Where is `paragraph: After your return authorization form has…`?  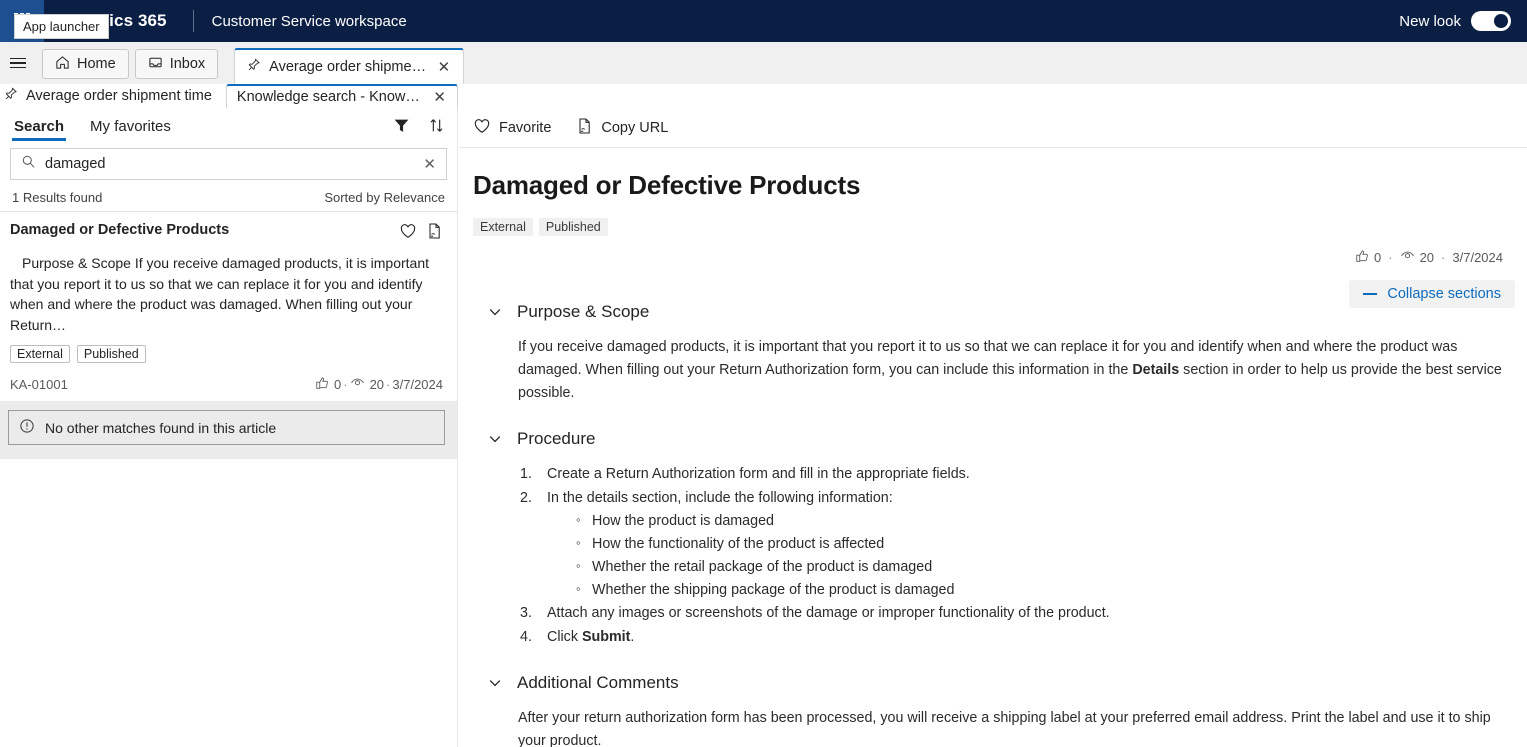 paragraph: After your return authorization form has… is located at coordinates (1011, 727).